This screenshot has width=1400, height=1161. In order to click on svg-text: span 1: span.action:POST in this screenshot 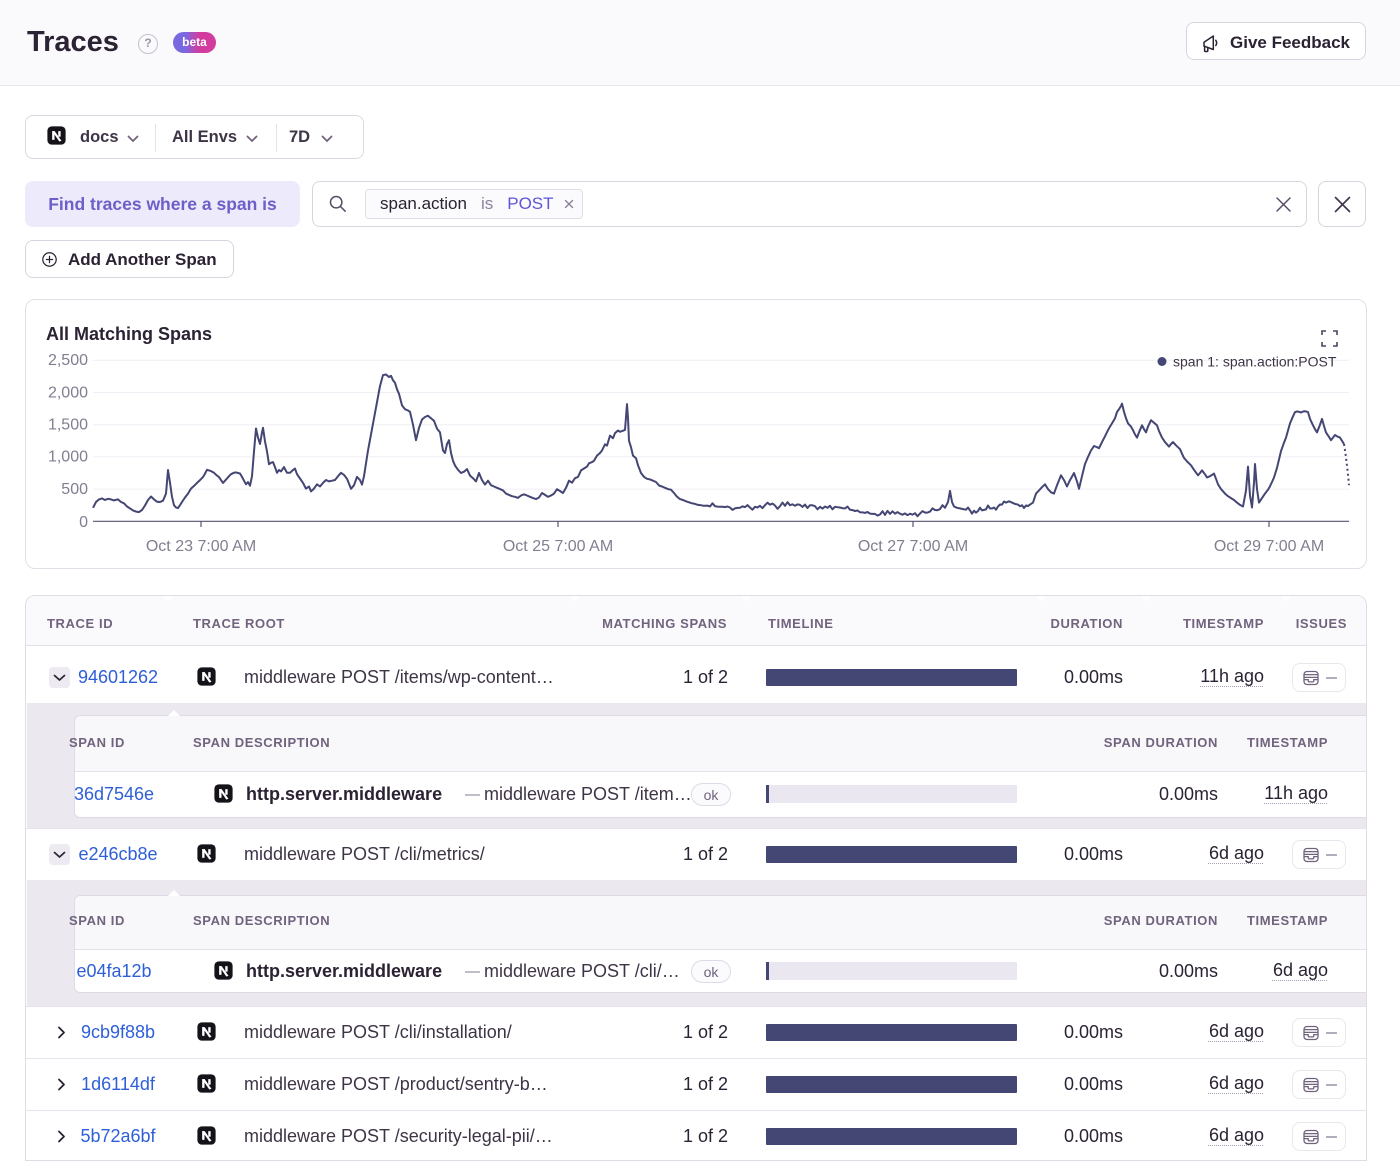, I will do `click(1255, 362)`.